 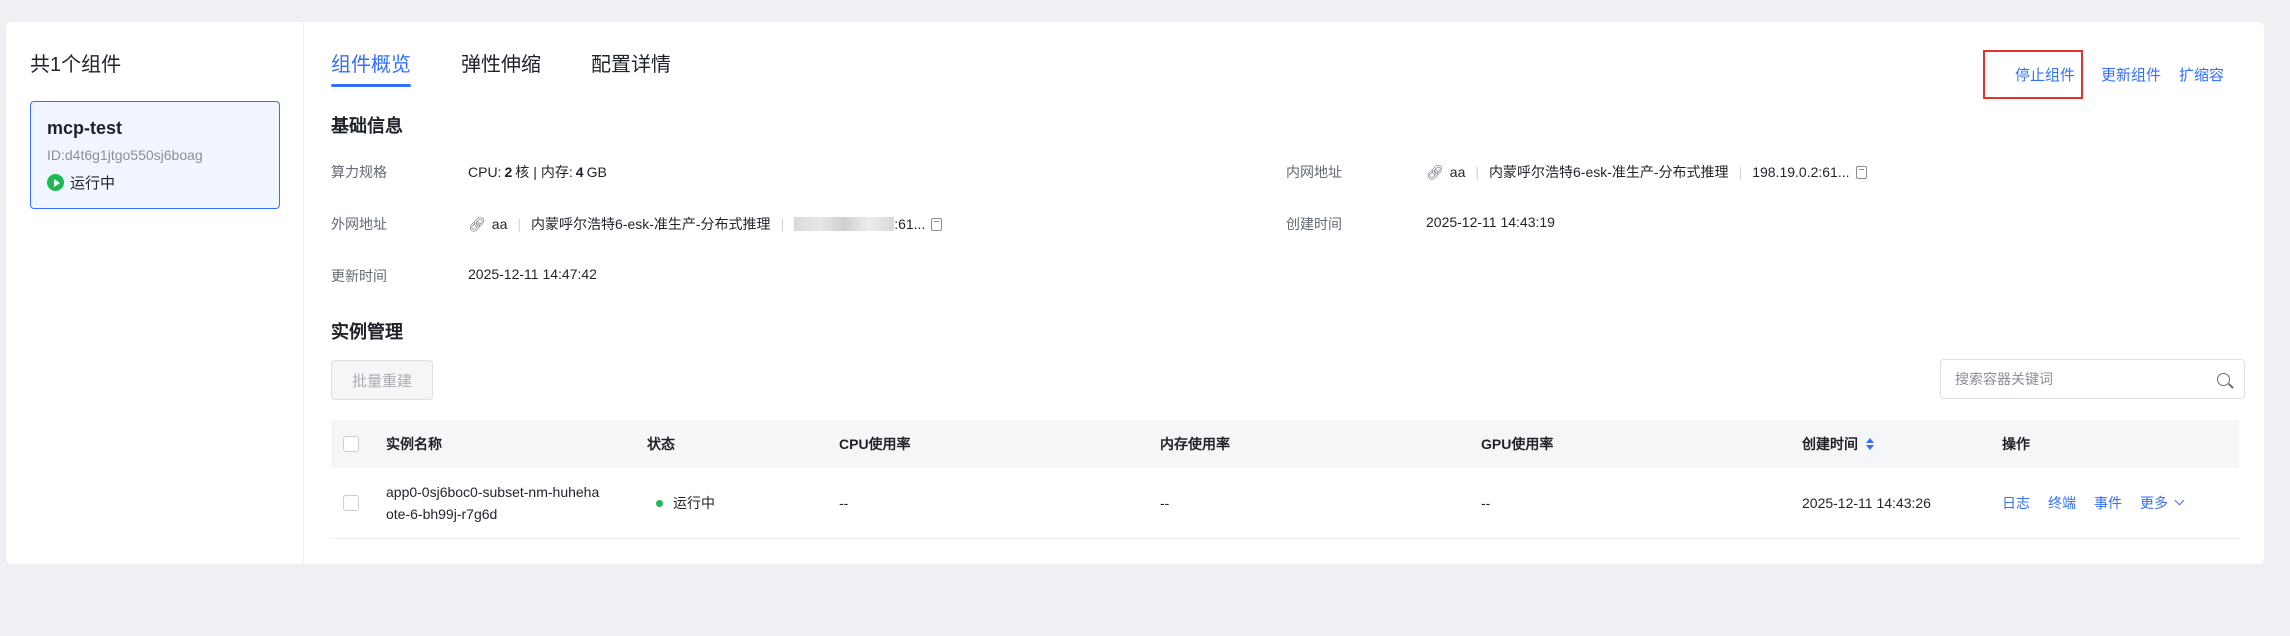 What do you see at coordinates (1866, 503) in the screenshot?
I see `instance-created: 2025-12-11 14:43:26` at bounding box center [1866, 503].